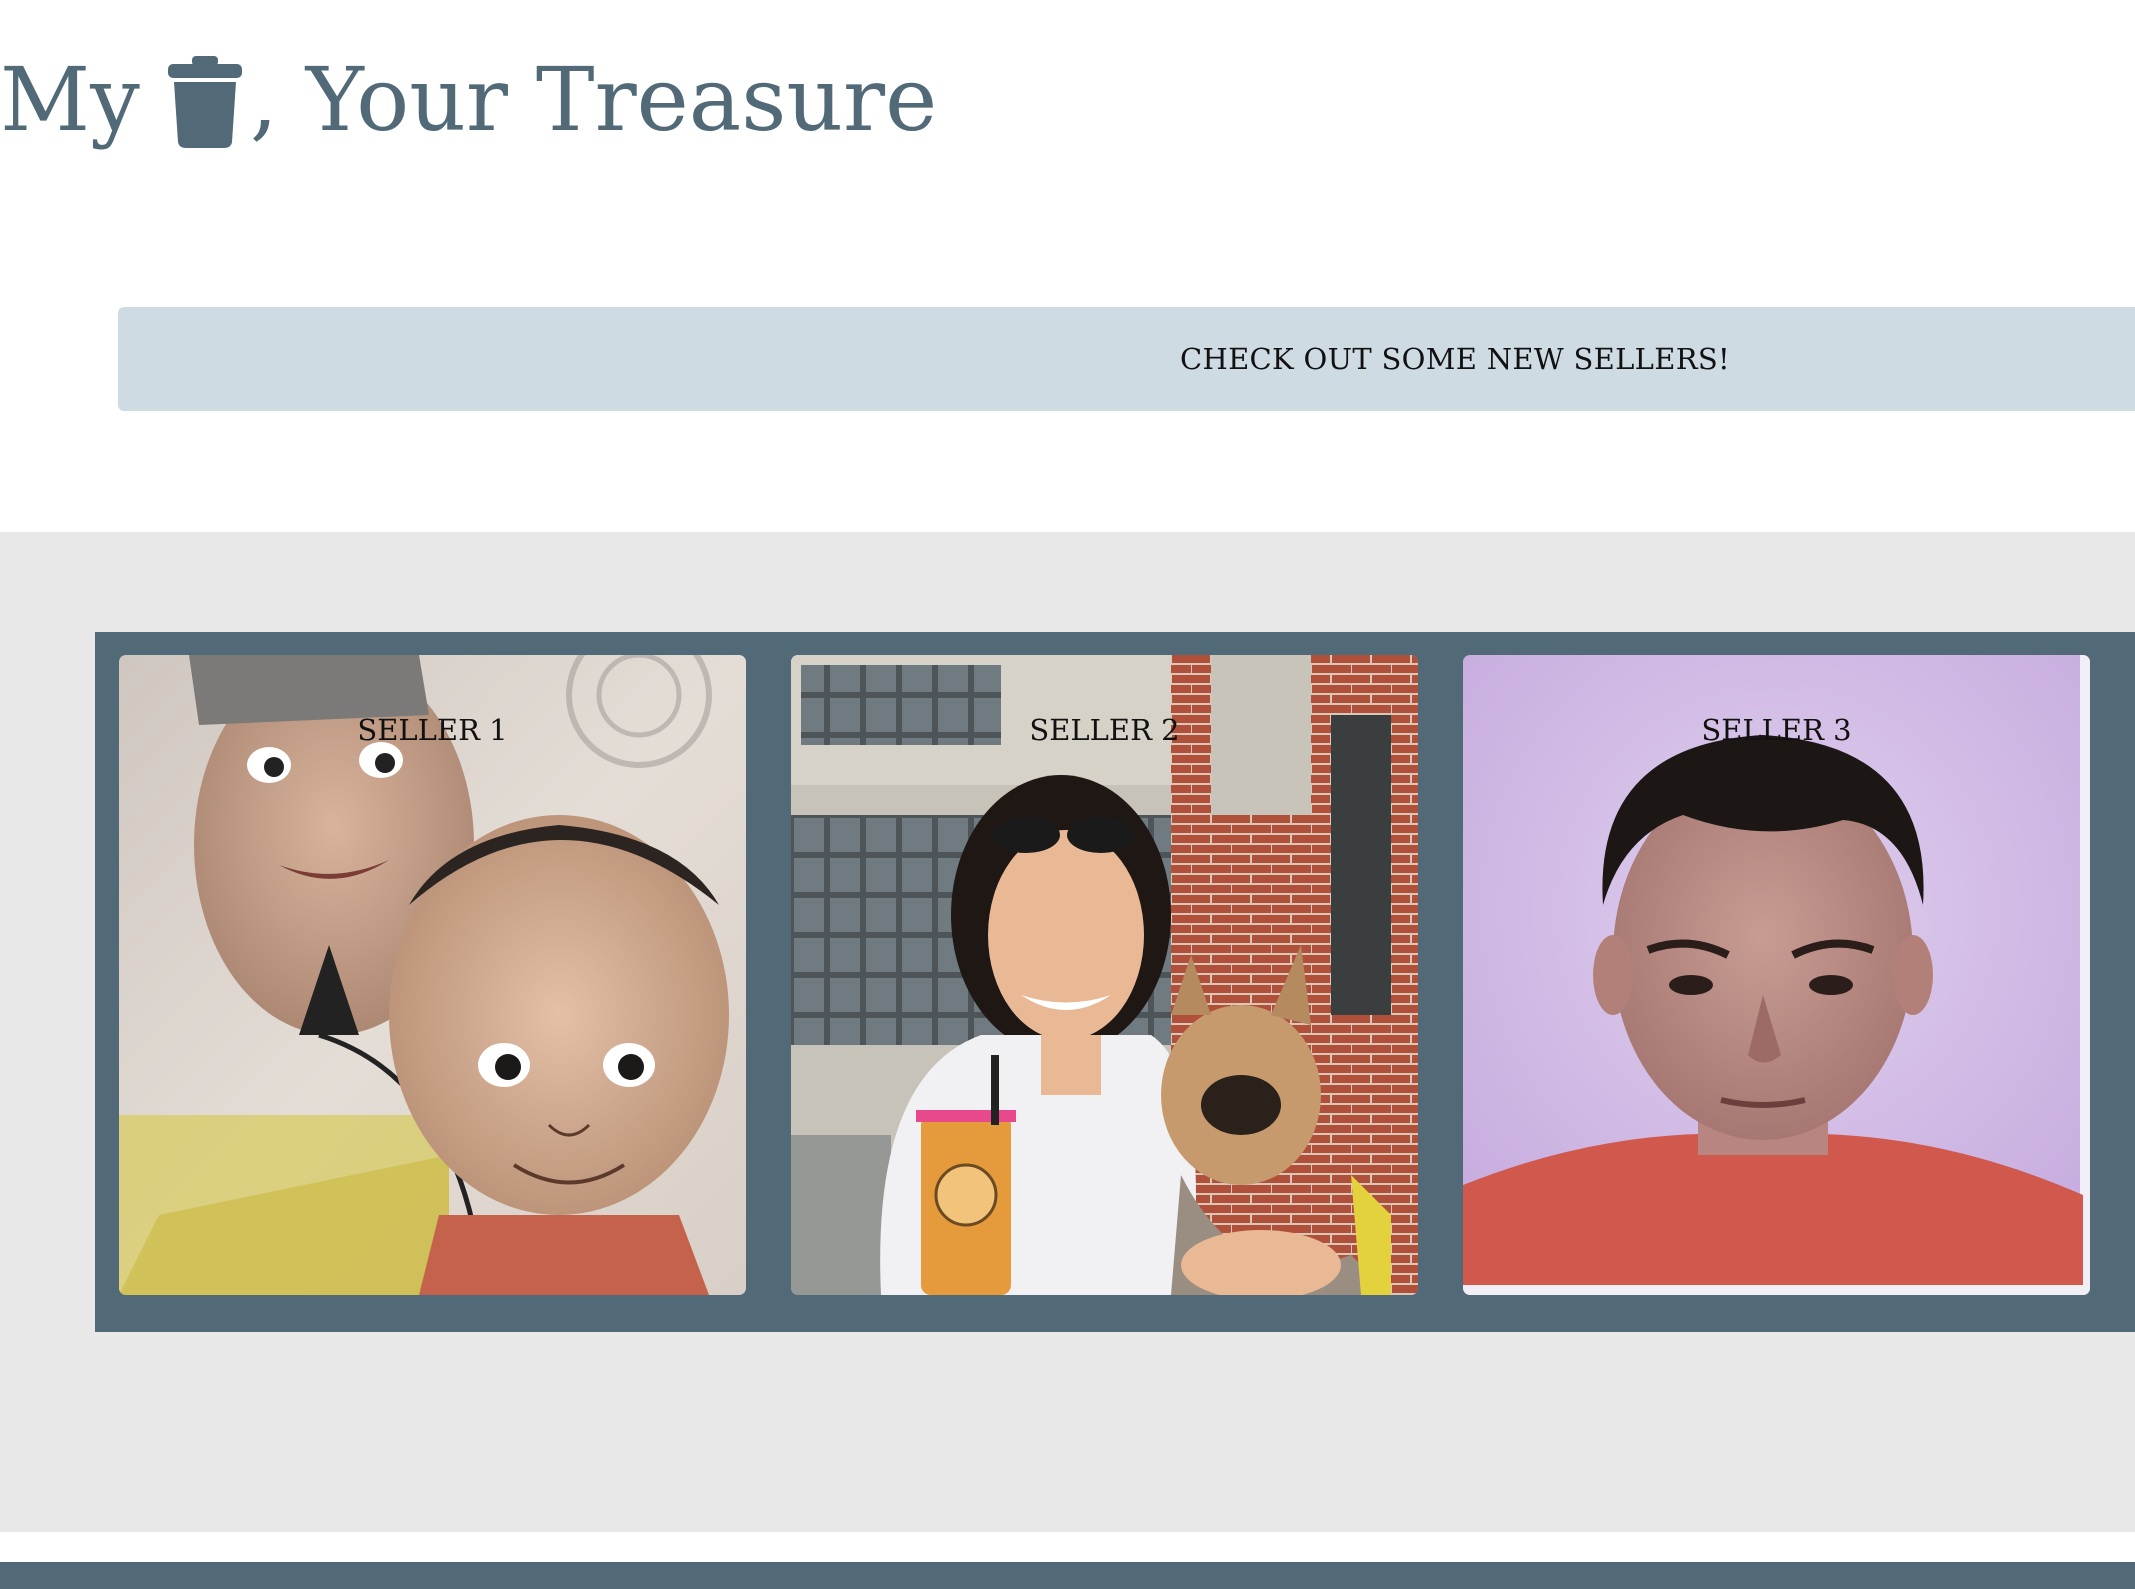 The image size is (2135, 1589). I want to click on seller-card-3: SELLER 3, so click(1776, 975).